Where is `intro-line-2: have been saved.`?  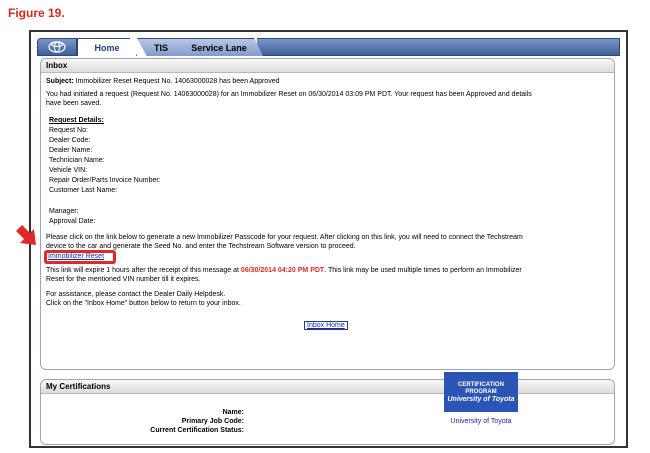
intro-line-2: have been saved. is located at coordinates (74, 103).